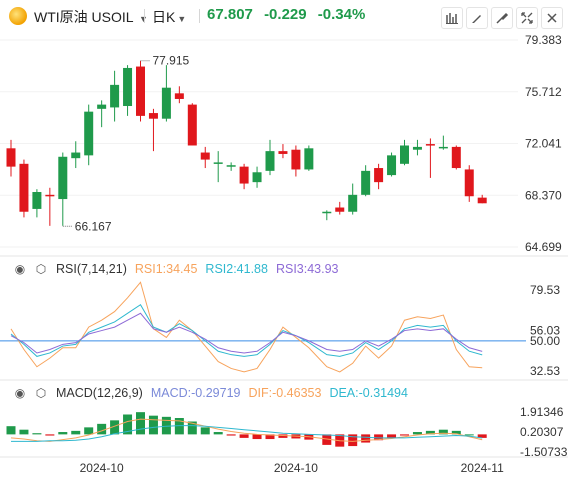 This screenshot has width=568, height=483. What do you see at coordinates (93, 226) in the screenshot?
I see `low-price-label: 66.167` at bounding box center [93, 226].